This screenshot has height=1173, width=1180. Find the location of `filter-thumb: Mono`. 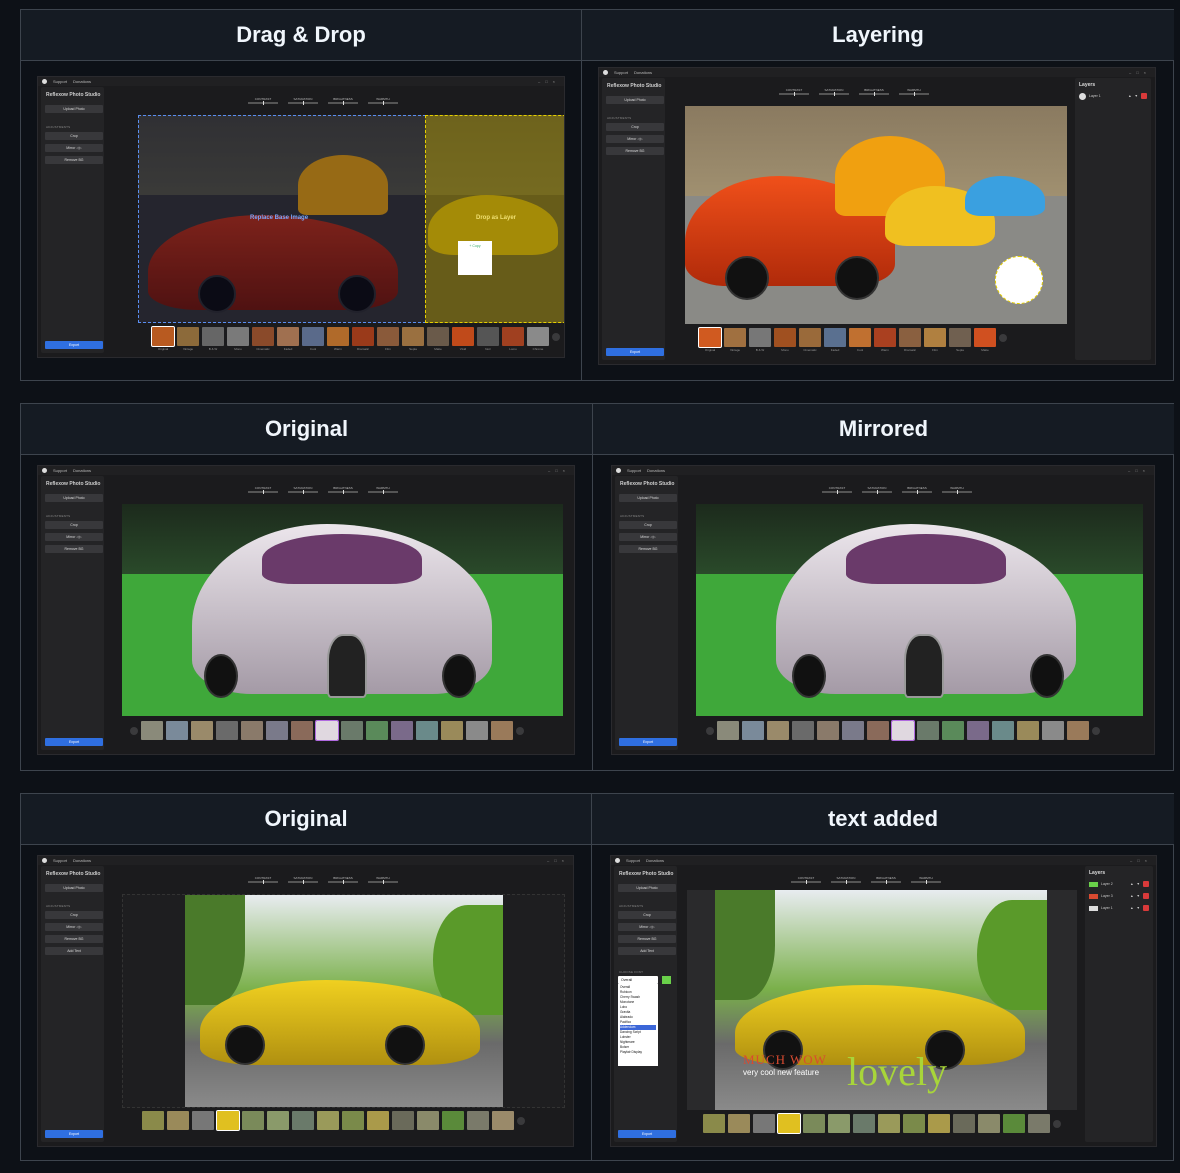

filter-thumb: Mono is located at coordinates (785, 340).